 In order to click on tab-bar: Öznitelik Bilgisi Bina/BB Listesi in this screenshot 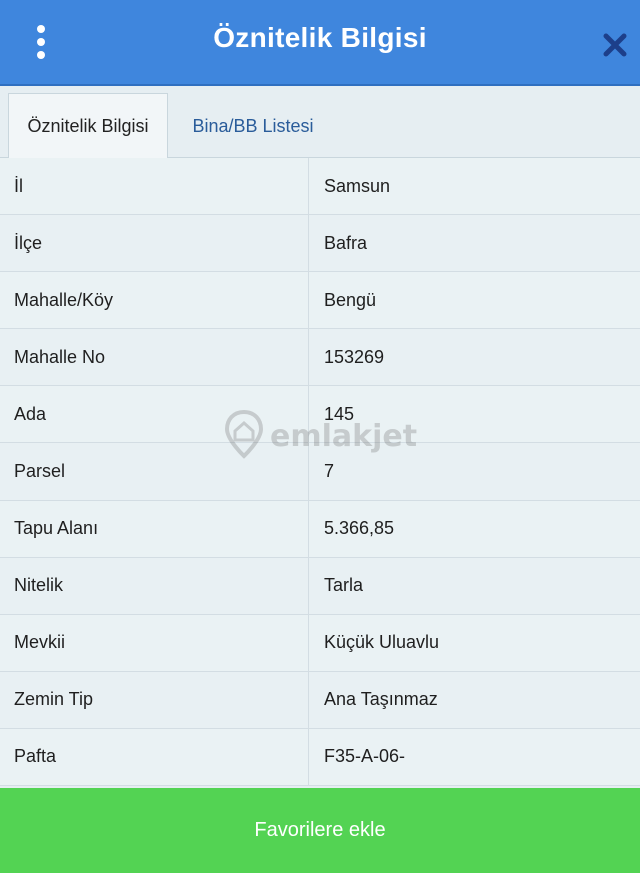, I will do `click(320, 123)`.